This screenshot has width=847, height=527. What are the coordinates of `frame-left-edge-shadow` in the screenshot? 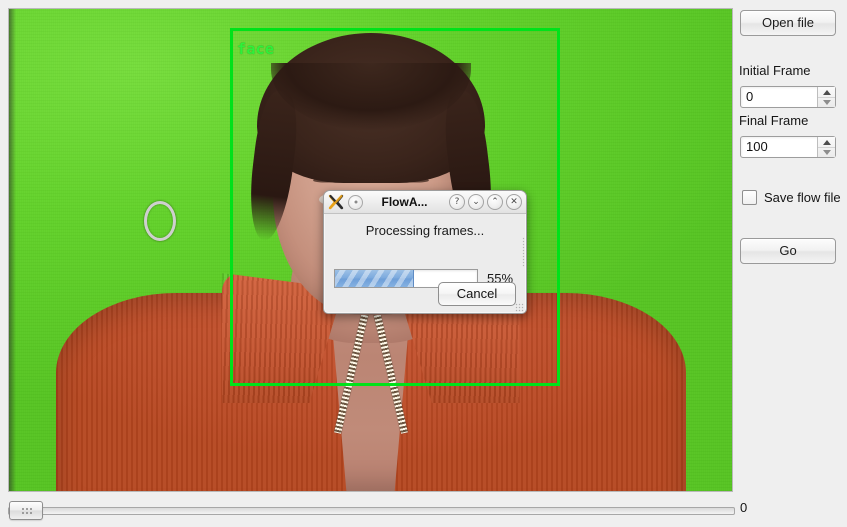 It's located at (12, 250).